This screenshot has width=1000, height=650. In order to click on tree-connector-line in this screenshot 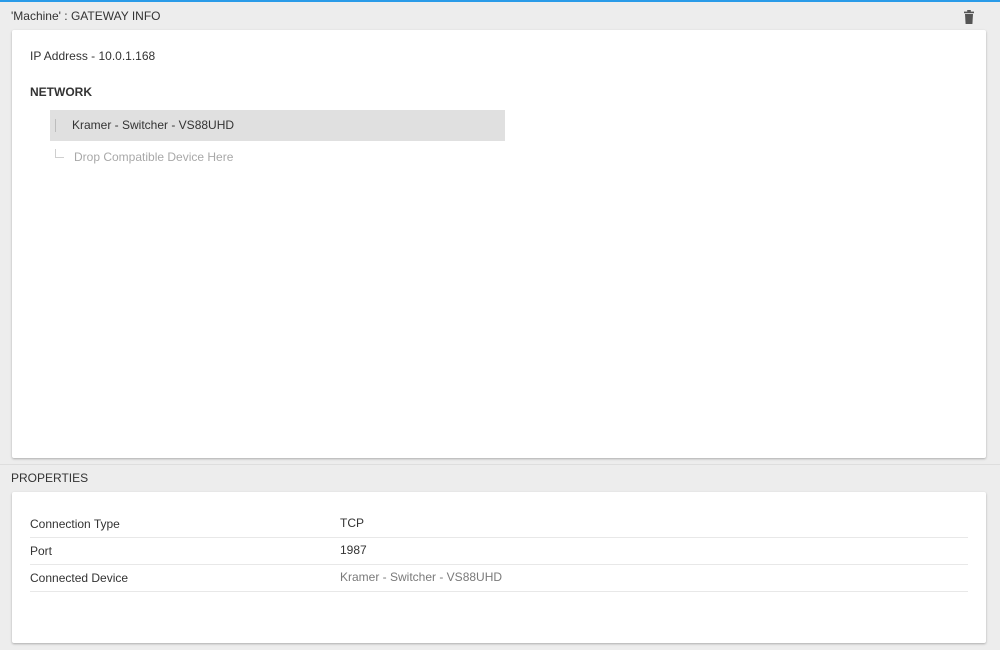, I will do `click(55, 125)`.